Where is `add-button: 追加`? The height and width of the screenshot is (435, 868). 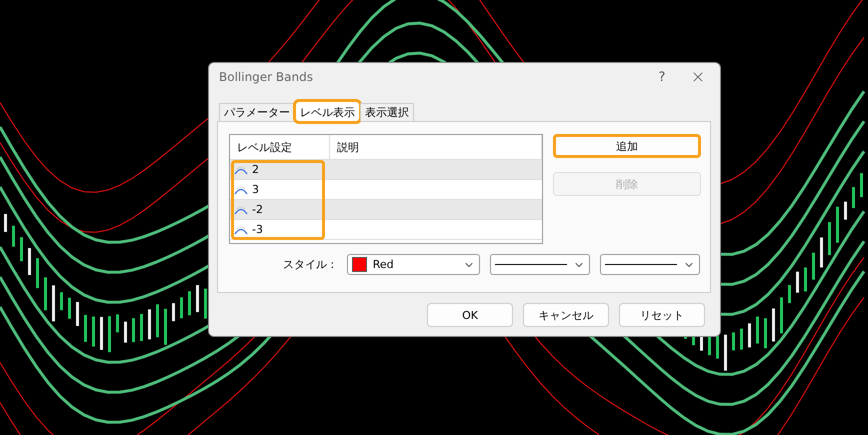
add-button: 追加 is located at coordinates (627, 146).